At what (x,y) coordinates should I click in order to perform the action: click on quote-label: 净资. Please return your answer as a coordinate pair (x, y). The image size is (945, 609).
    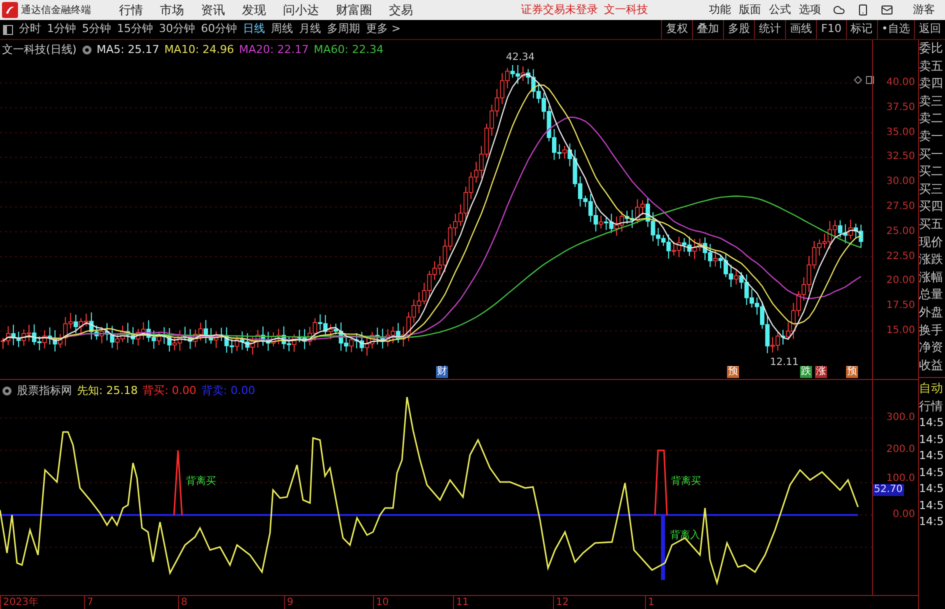
    Looking at the image, I should click on (931, 347).